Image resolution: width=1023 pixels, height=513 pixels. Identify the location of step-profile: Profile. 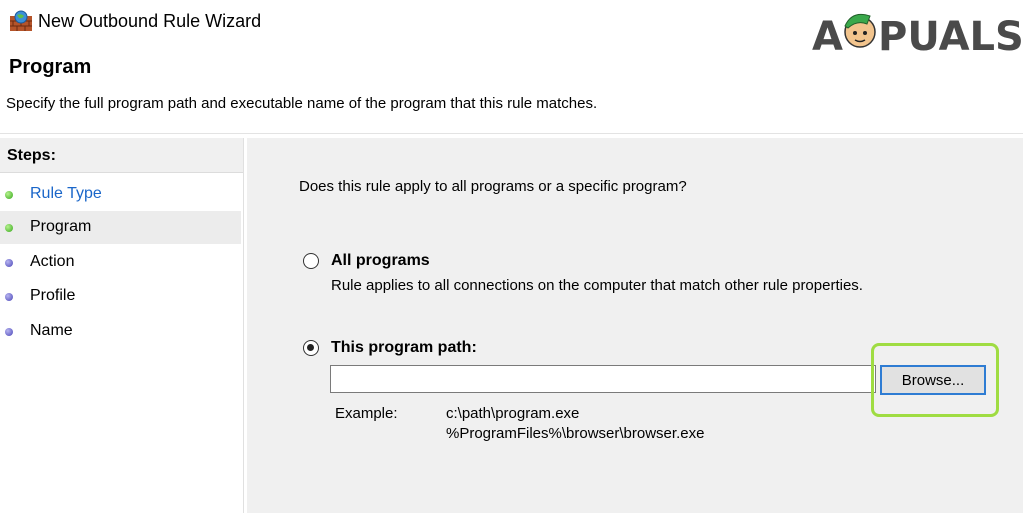
(120, 296).